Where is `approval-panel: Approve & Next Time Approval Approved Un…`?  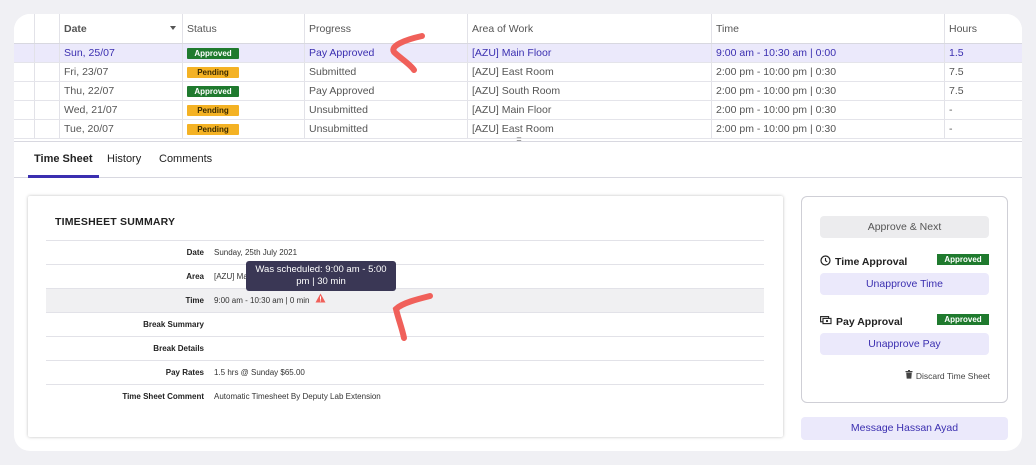
approval-panel: Approve & Next Time Approval Approved Un… is located at coordinates (904, 299).